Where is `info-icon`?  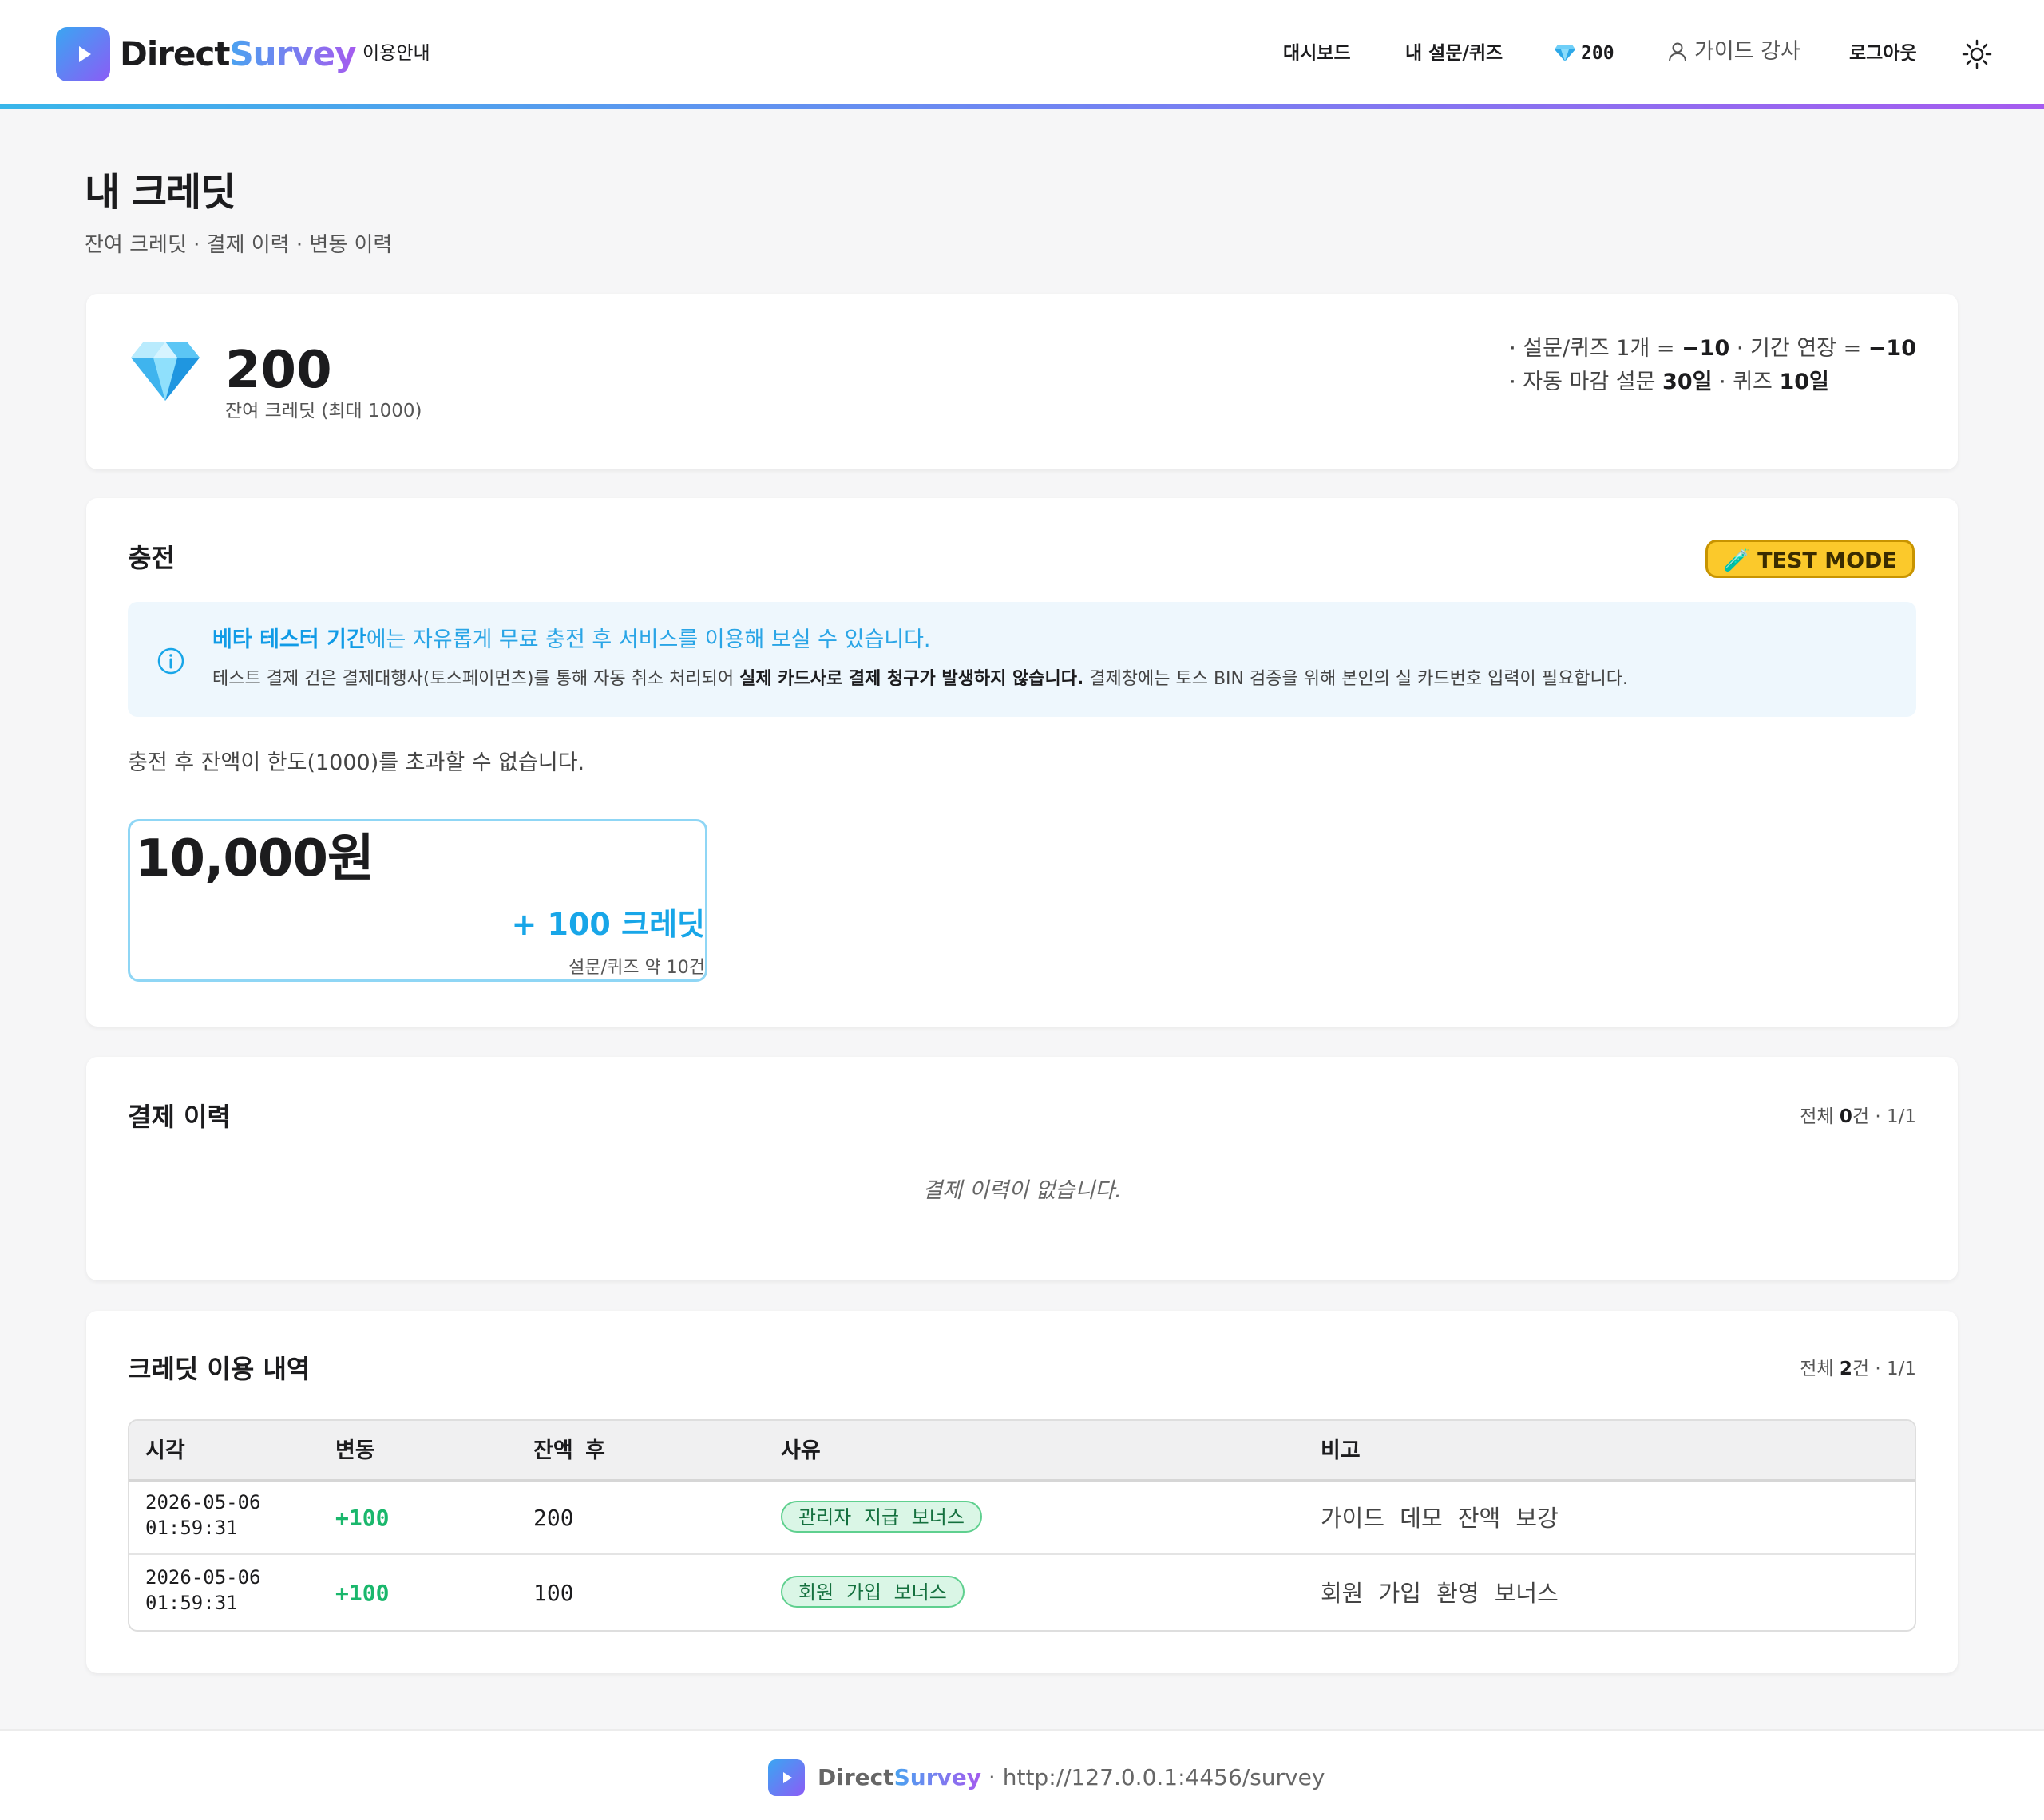 info-icon is located at coordinates (170, 661).